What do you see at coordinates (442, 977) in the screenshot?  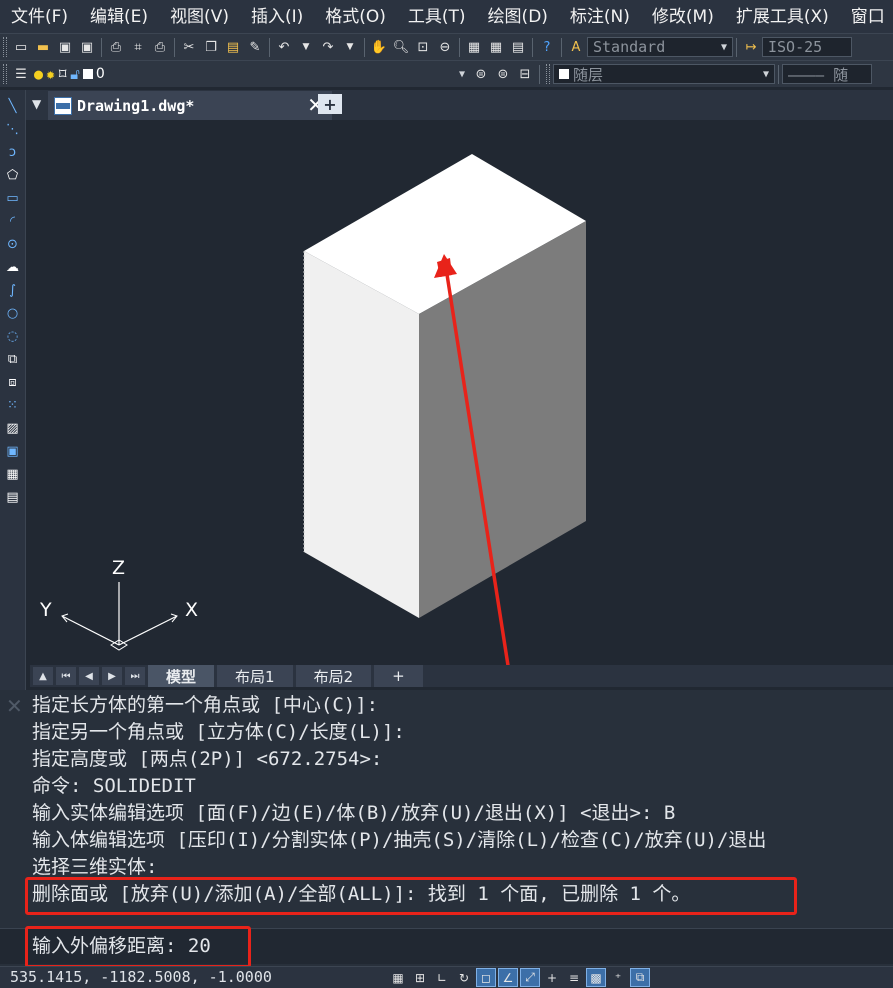 I see `ortho-icon: ∟` at bounding box center [442, 977].